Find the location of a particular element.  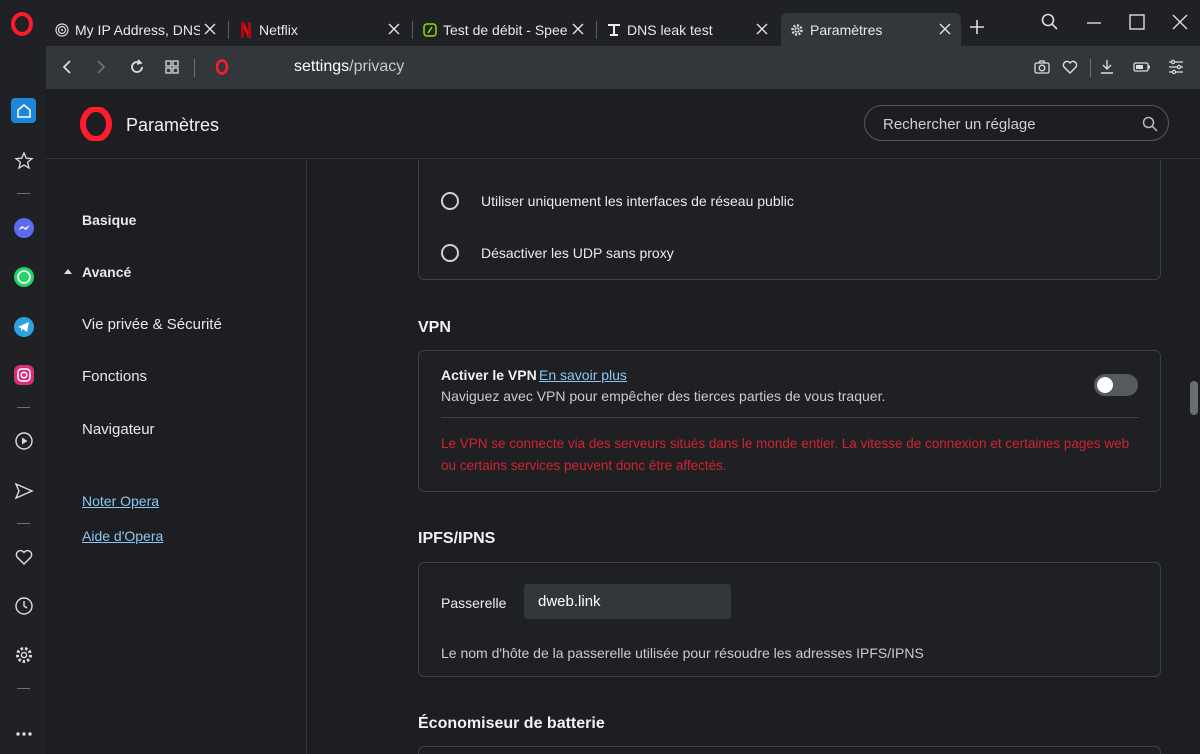

tab-parametres: Paramètres is located at coordinates (871, 29).